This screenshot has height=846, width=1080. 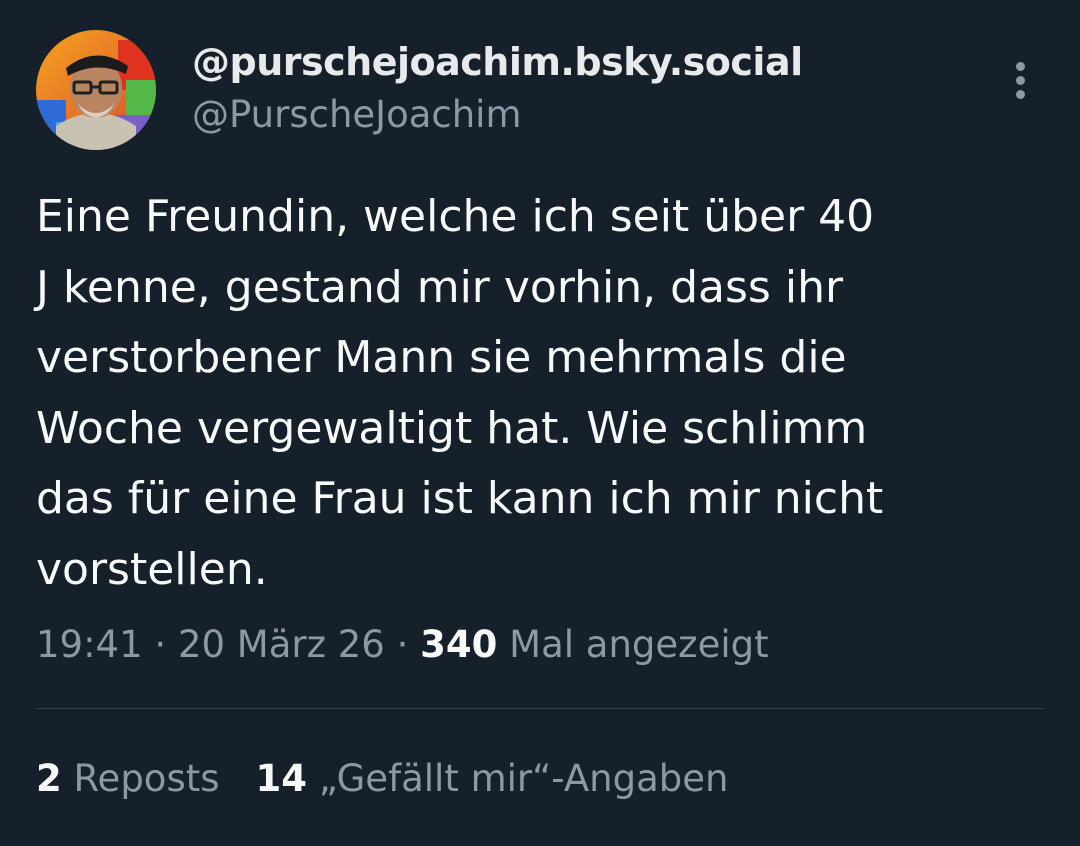 I want to click on avatar-image, so click(x=96, y=90).